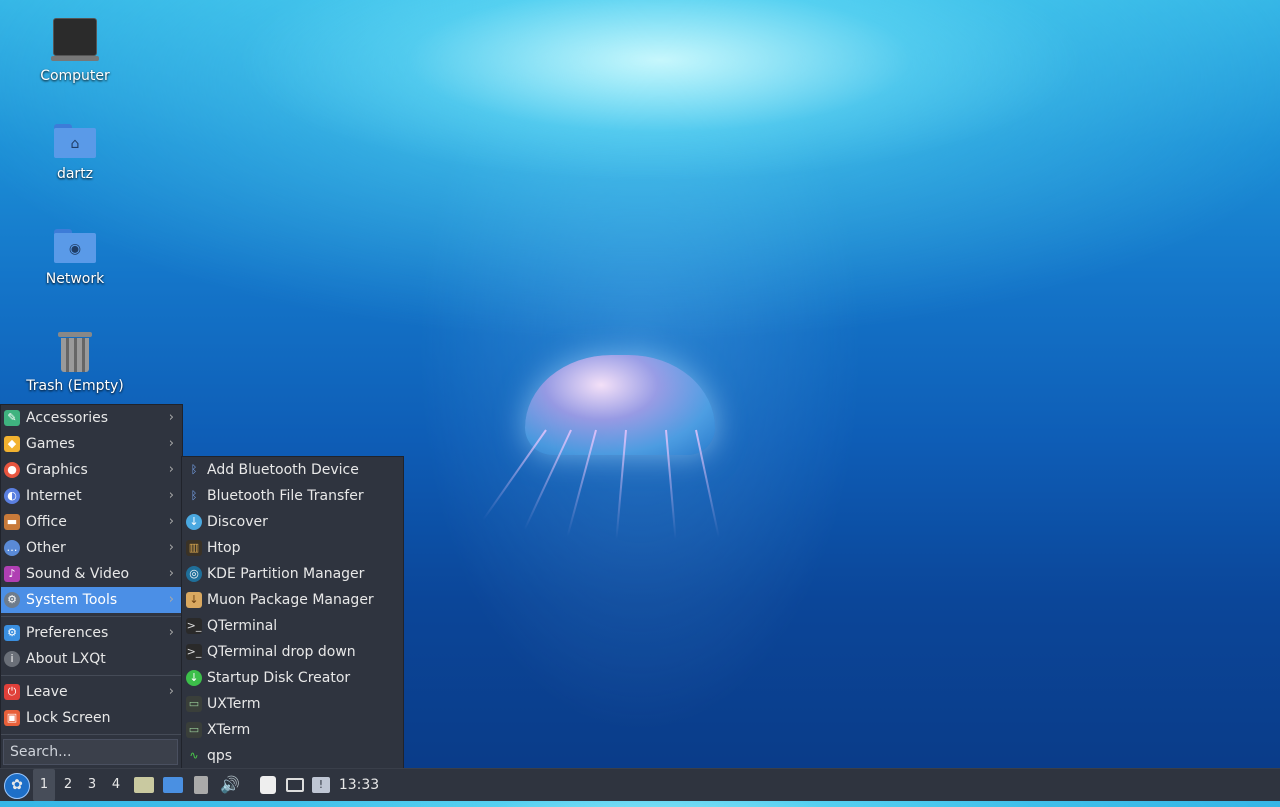 This screenshot has width=1280, height=807. Describe the element at coordinates (47, 692) in the screenshot. I see `menu-item-label: Leave` at that location.